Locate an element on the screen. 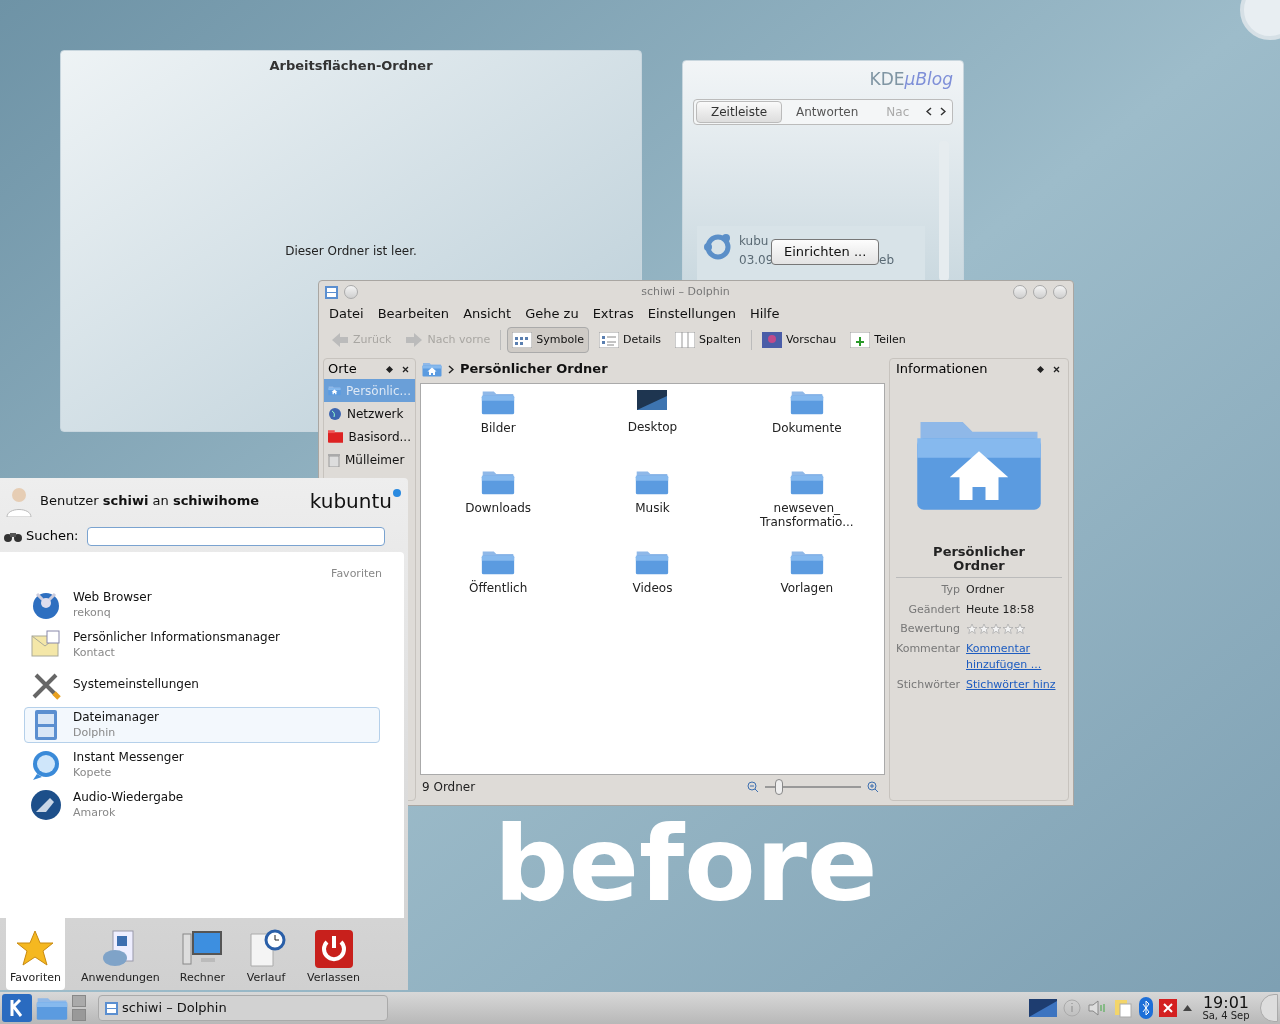 The image size is (1280, 1024). scrollbar is located at coordinates (944, 211).